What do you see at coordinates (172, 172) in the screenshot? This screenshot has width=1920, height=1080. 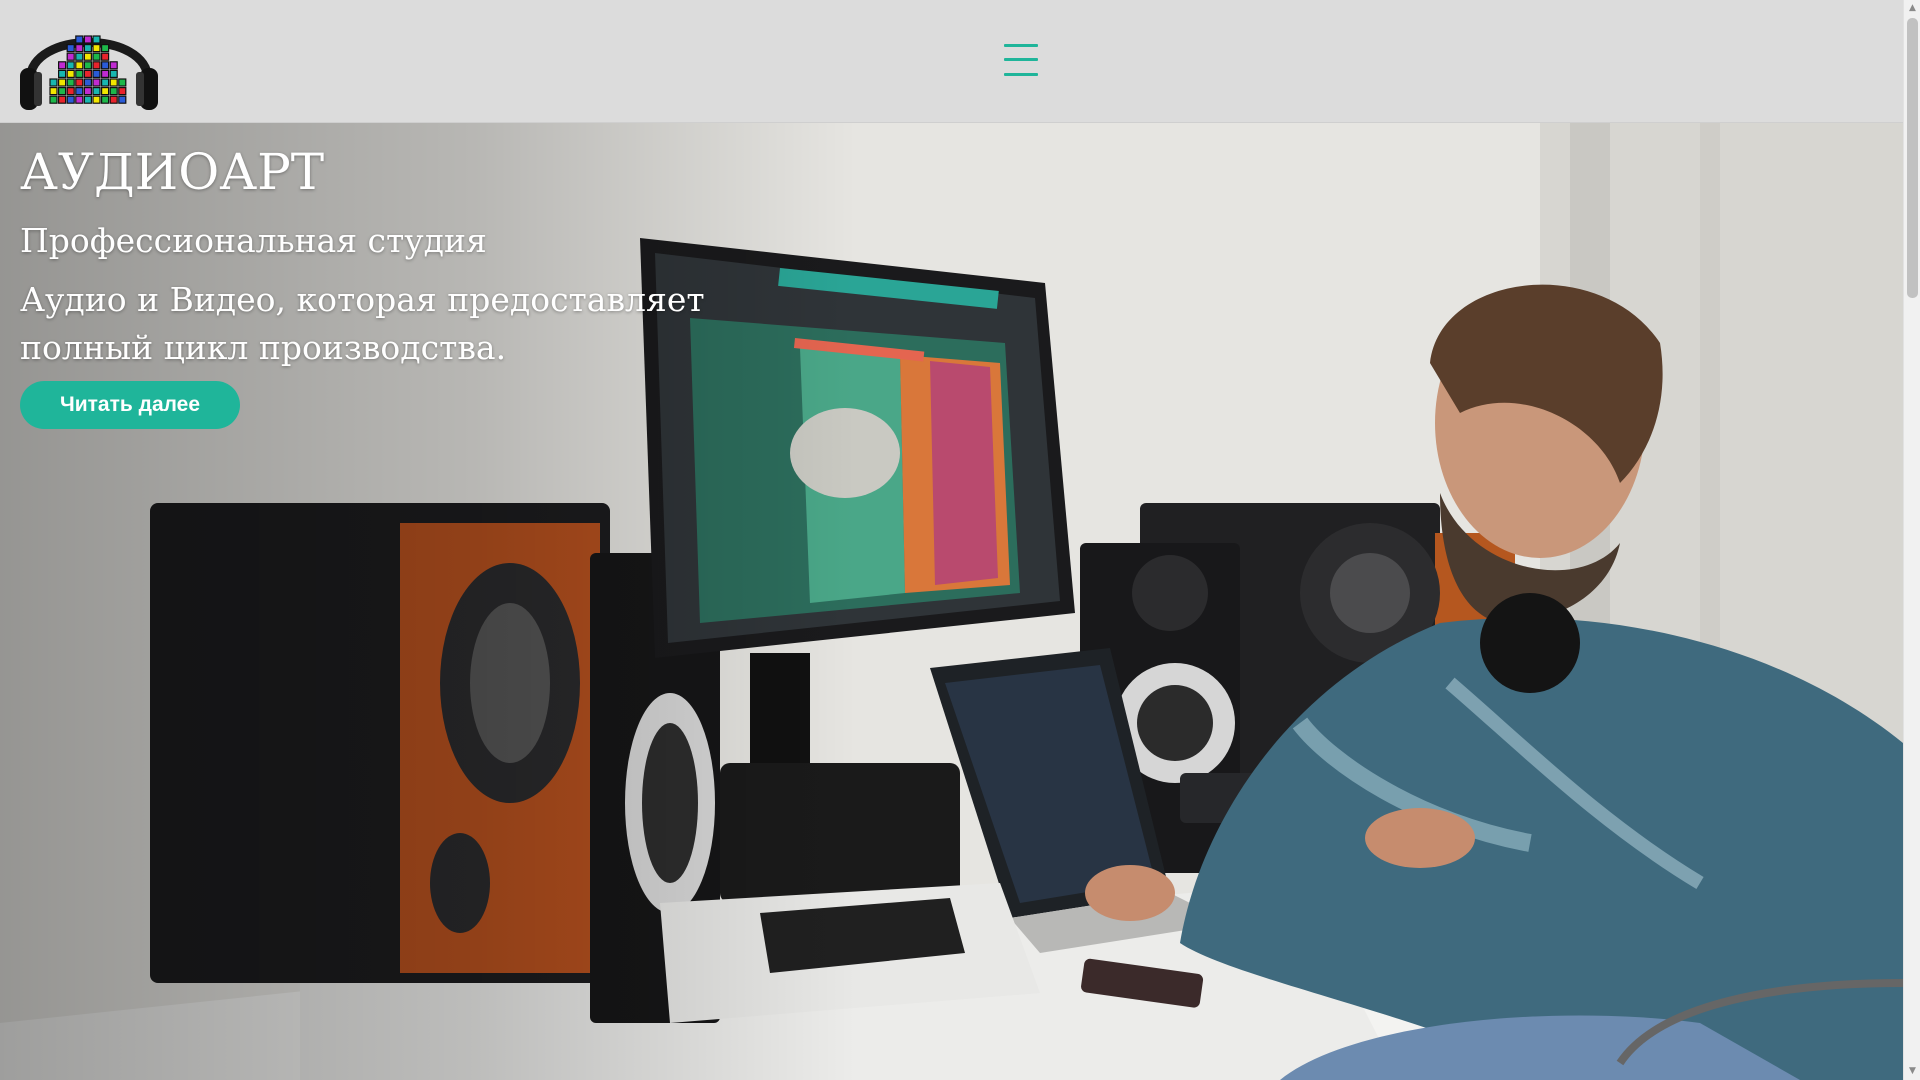 I see `hero-title: АУДИОАРТ` at bounding box center [172, 172].